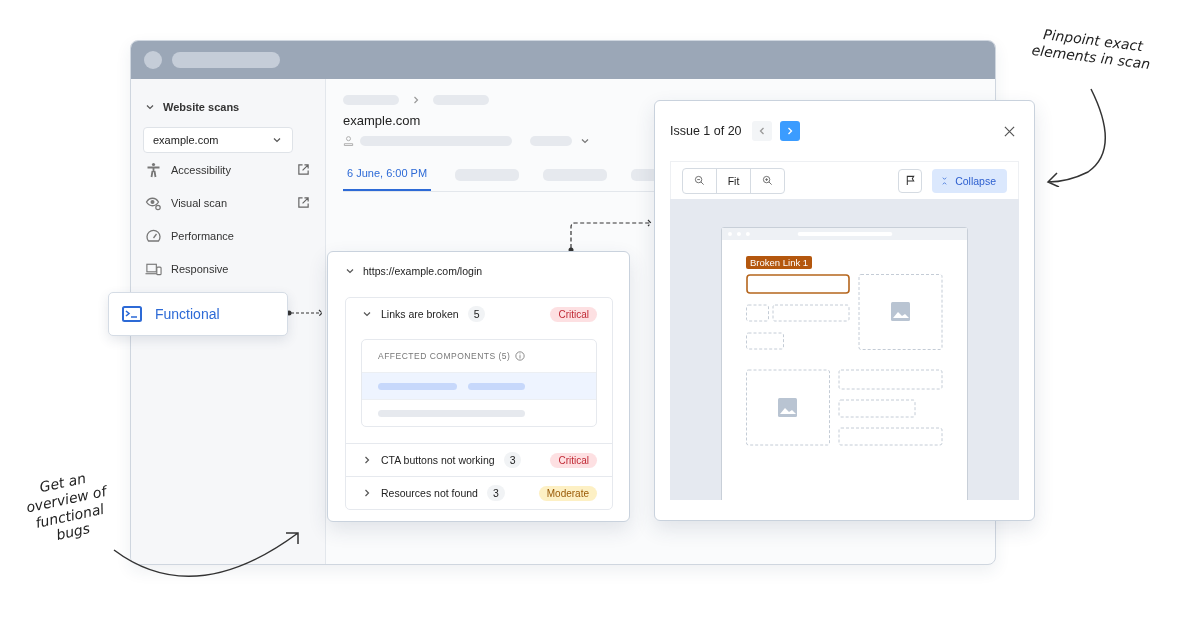  I want to click on highlight-label: Broken Link 1, so click(779, 262).